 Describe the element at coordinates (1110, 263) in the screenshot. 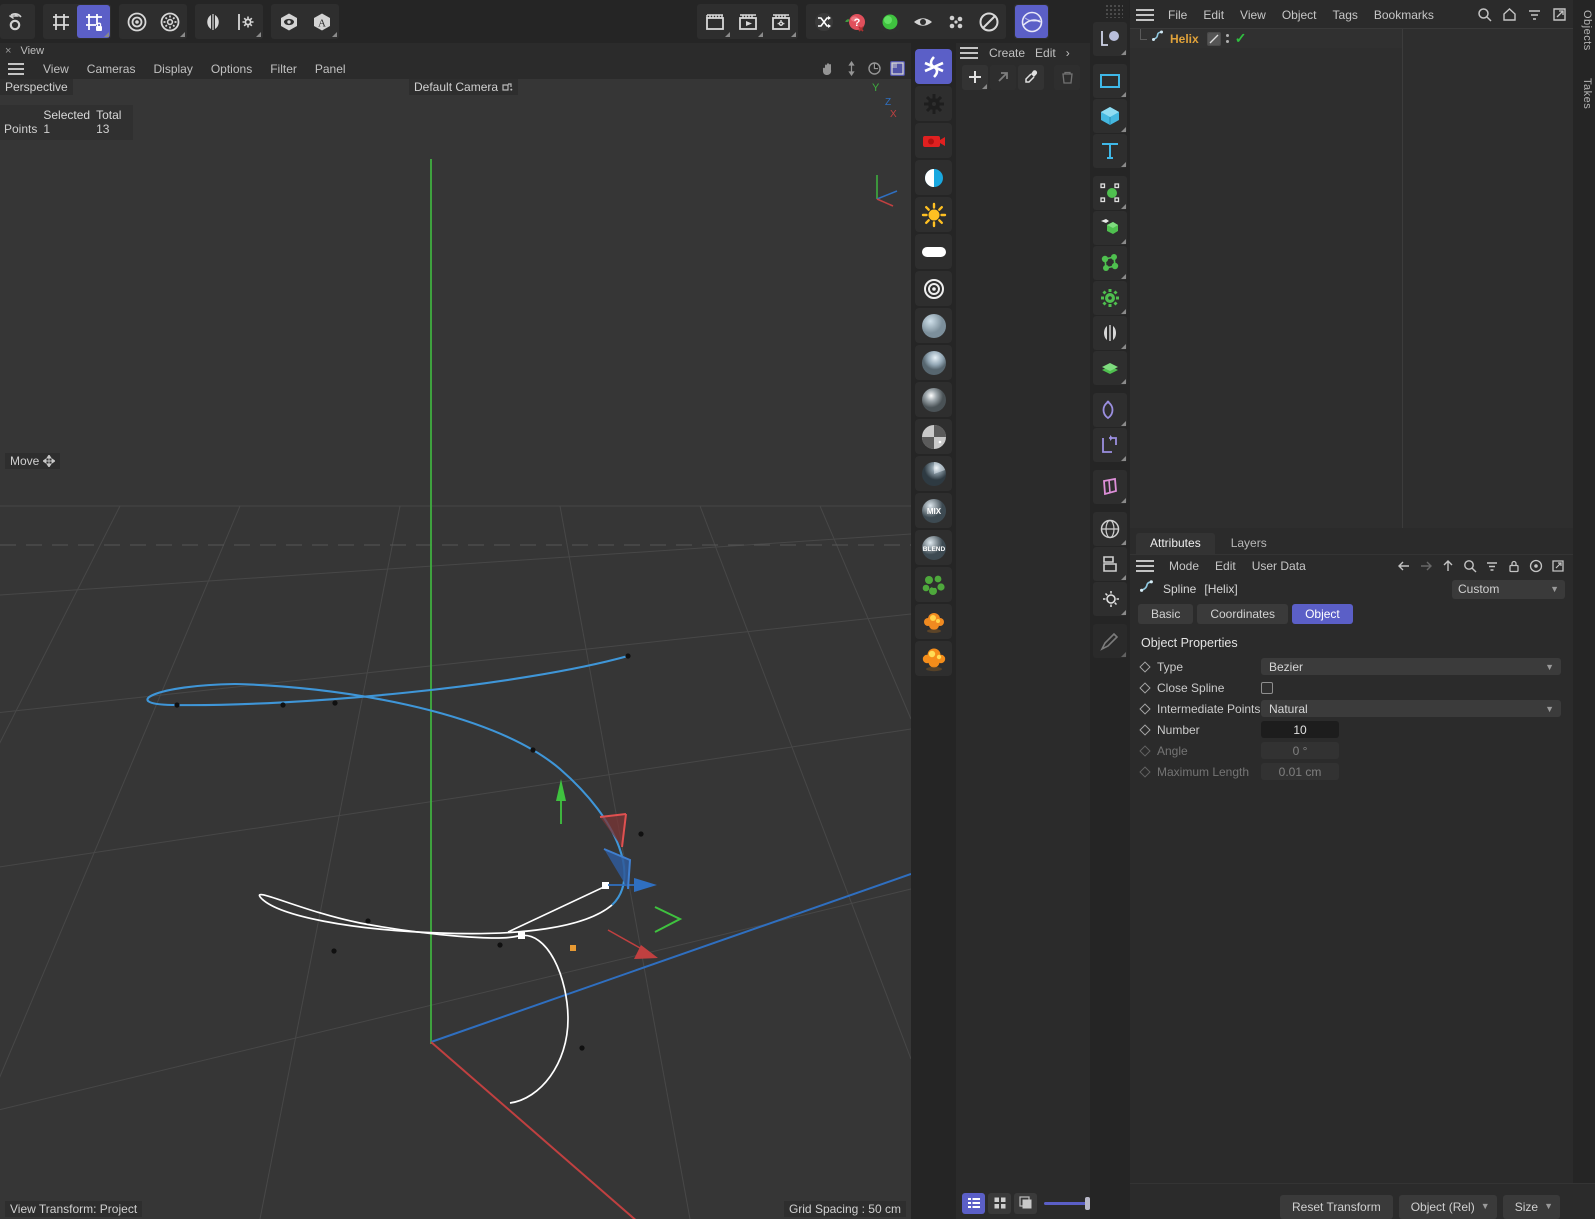

I see `atom-array-icon` at that location.